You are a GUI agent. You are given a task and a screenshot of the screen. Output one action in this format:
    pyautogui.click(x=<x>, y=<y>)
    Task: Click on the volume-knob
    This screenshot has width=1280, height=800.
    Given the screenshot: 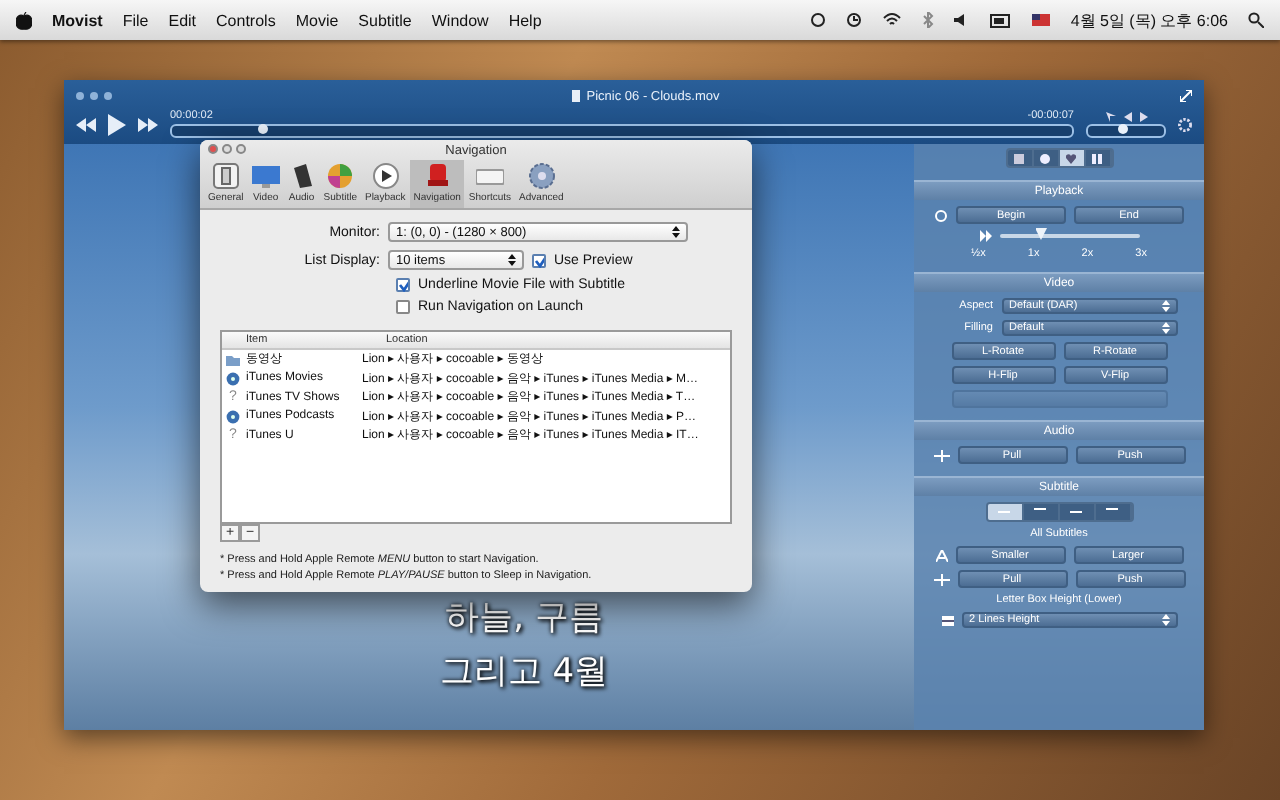 What is the action you would take?
    pyautogui.click(x=1123, y=128)
    